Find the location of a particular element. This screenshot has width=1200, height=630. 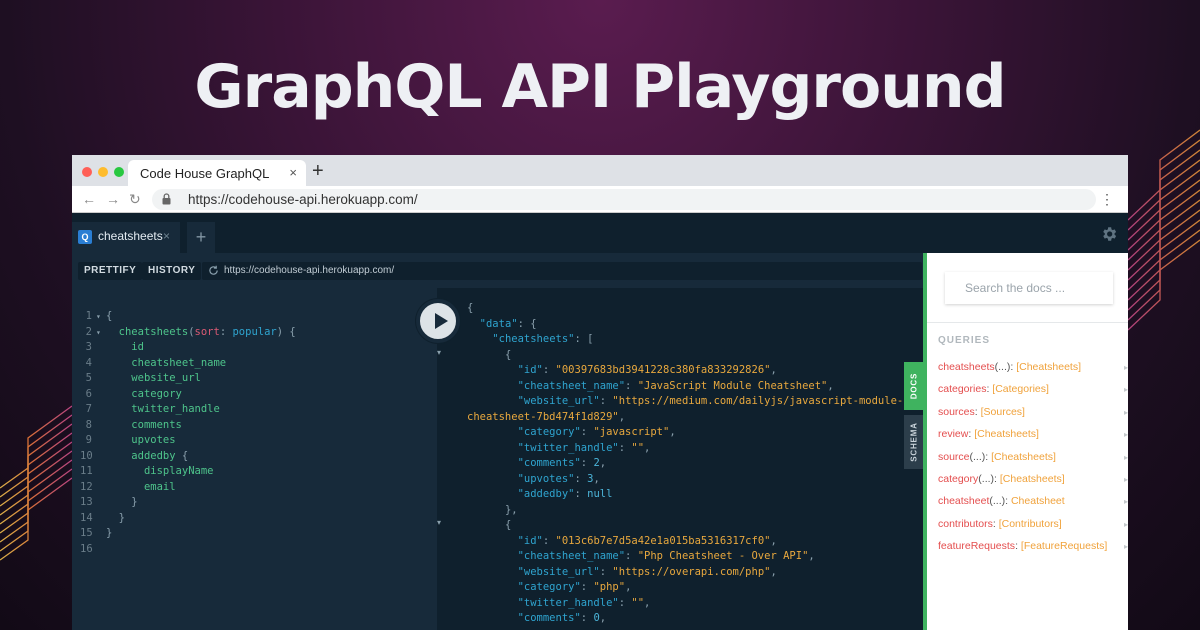

query-item-featureRequests: featureRequests: [FeatureRequests] ▸ is located at coordinates (1033, 551).